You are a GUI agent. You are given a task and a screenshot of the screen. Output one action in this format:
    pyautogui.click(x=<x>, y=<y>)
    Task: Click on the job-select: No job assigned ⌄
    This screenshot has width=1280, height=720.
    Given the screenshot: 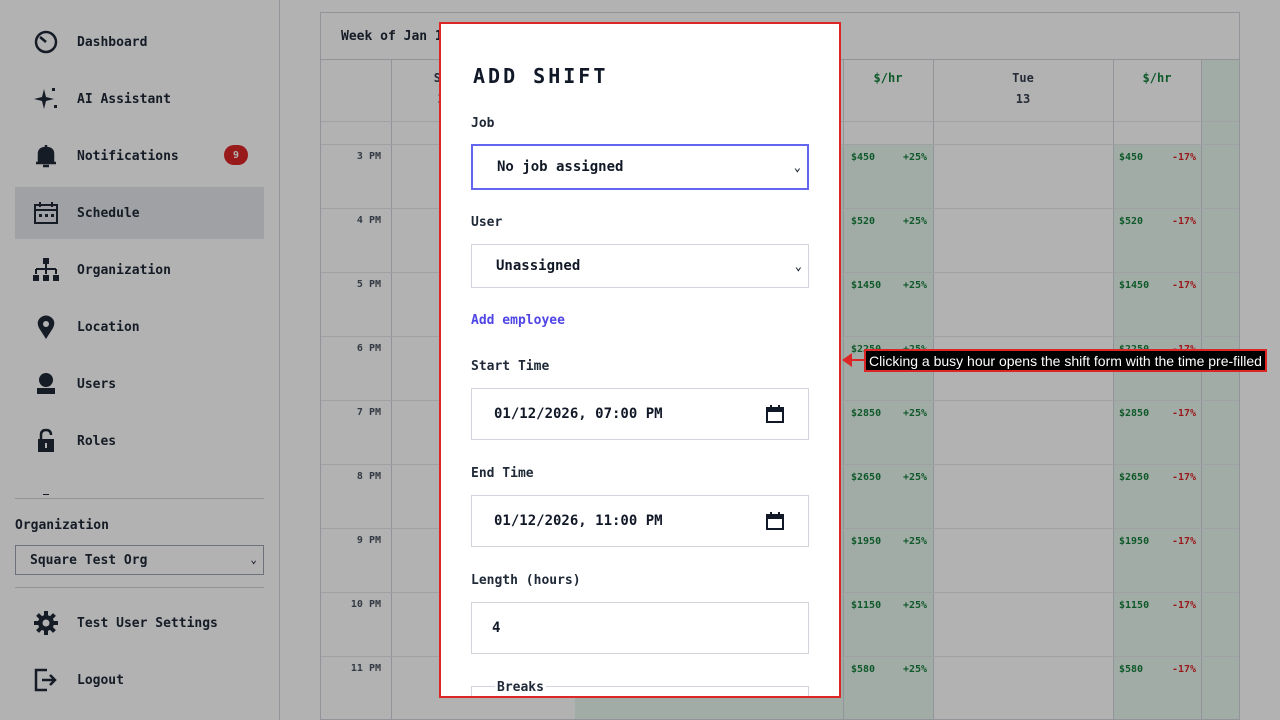 What is the action you would take?
    pyautogui.click(x=640, y=167)
    